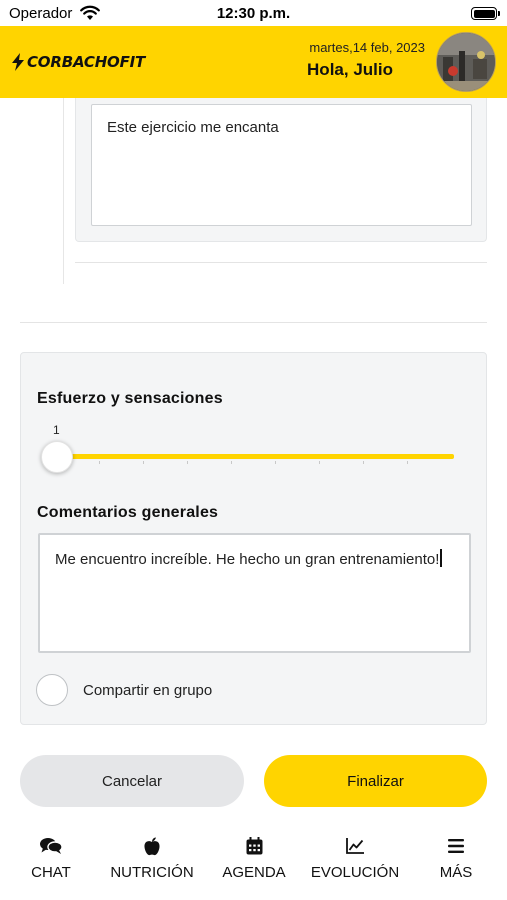 The height and width of the screenshot is (900, 507). I want to click on apple-icon, so click(152, 846).